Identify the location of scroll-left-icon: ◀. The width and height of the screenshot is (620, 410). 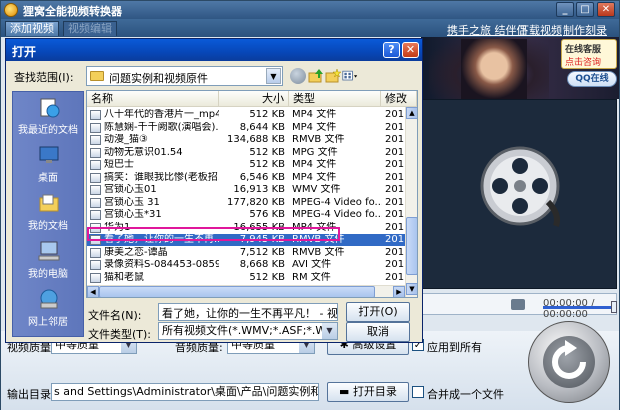
(93, 291).